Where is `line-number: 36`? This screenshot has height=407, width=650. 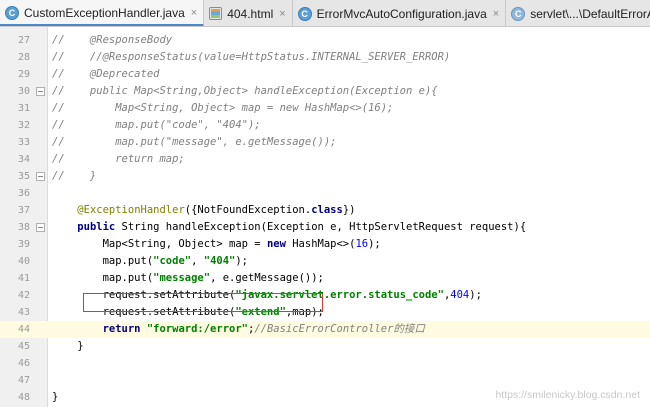
line-number: 36 is located at coordinates (23, 193).